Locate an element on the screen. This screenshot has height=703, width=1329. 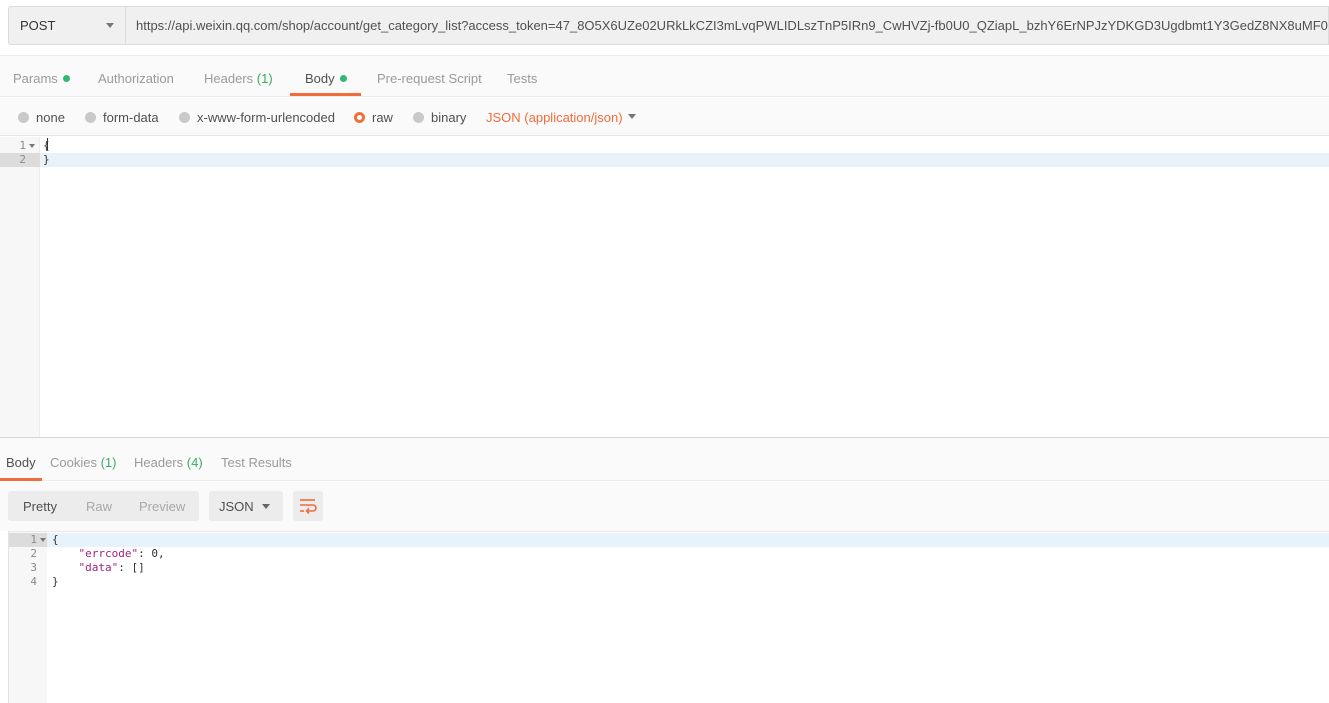
response-tab-test-results-label: Test Results is located at coordinates (256, 462).